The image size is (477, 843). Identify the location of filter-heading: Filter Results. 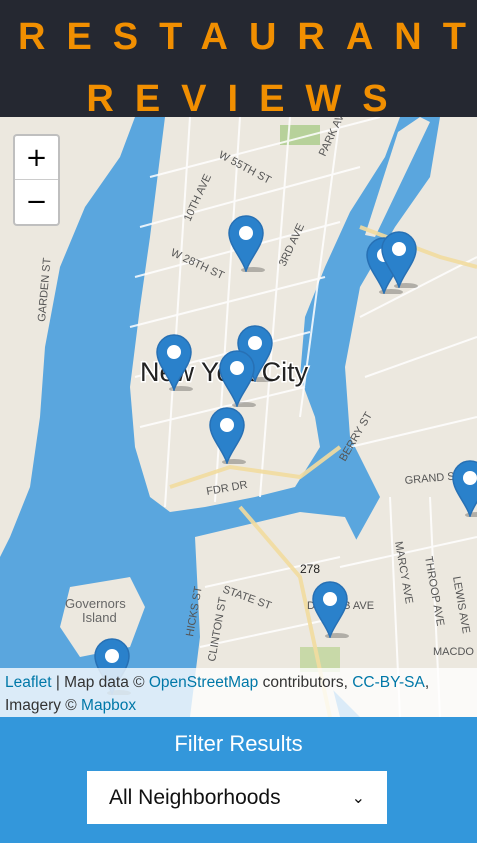
(238, 743).